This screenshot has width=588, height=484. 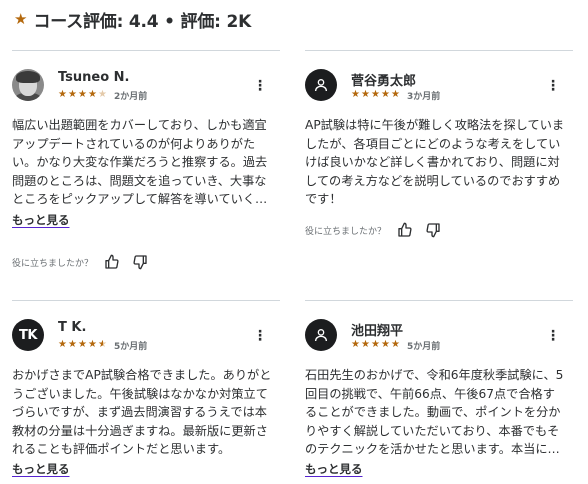 I want to click on course-rating-header: ★ コース評価: 4.4 • 評価: 2K, so click(x=133, y=20).